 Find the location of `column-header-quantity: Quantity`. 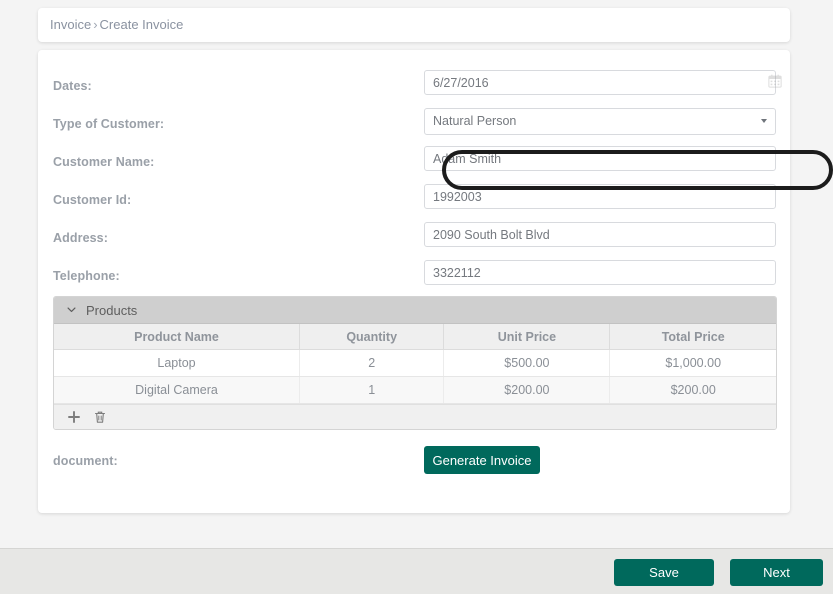

column-header-quantity: Quantity is located at coordinates (372, 337).